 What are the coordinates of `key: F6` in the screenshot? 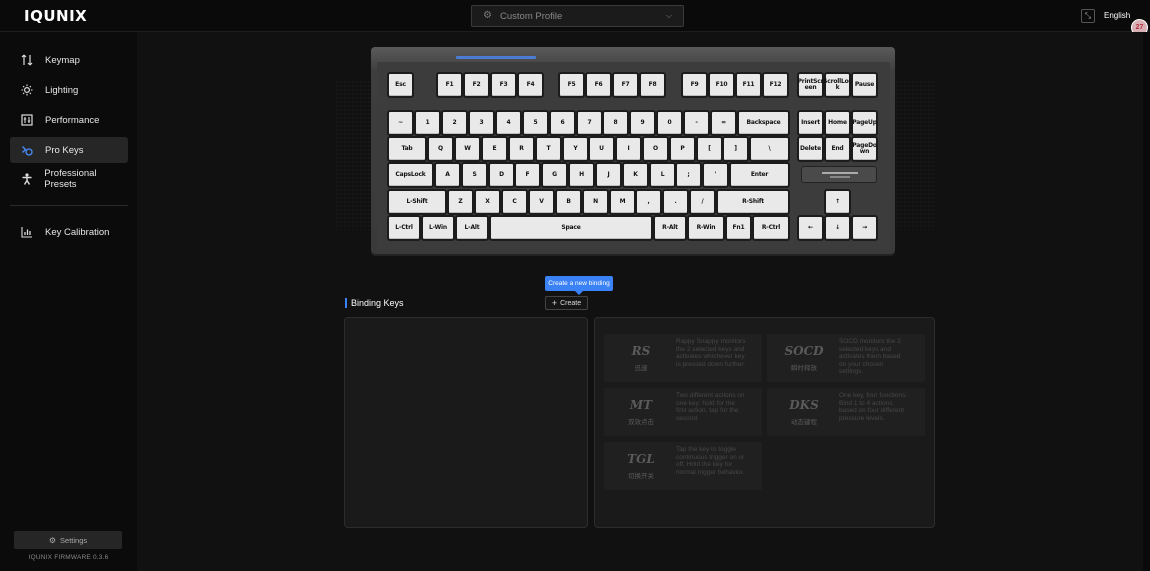 It's located at (598, 85).